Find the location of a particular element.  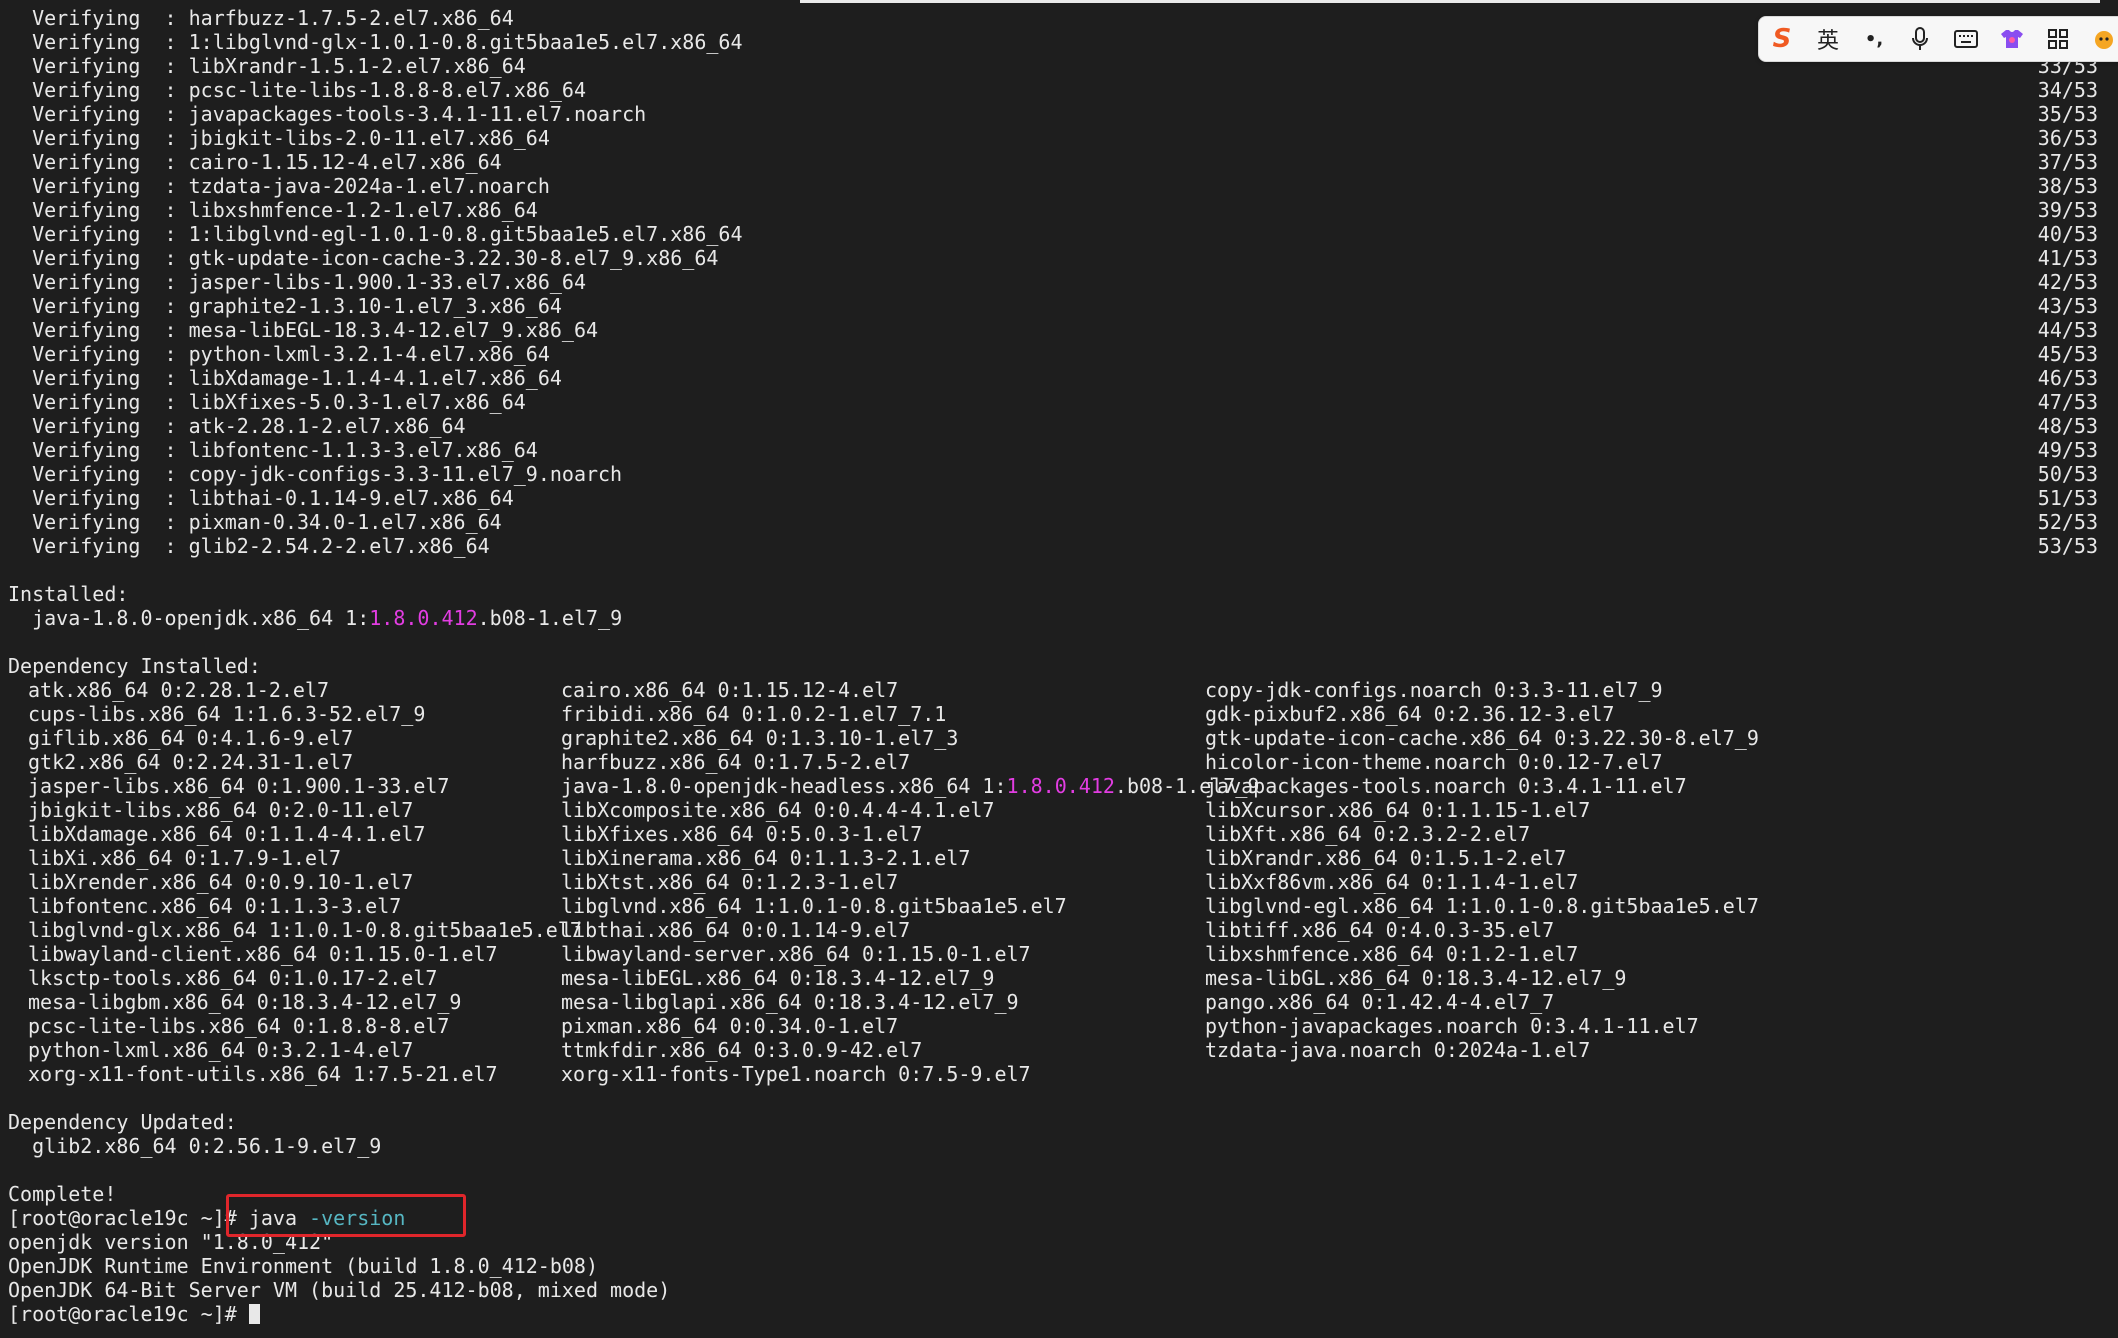

verify-count: 41/53 is located at coordinates (2067, 258).